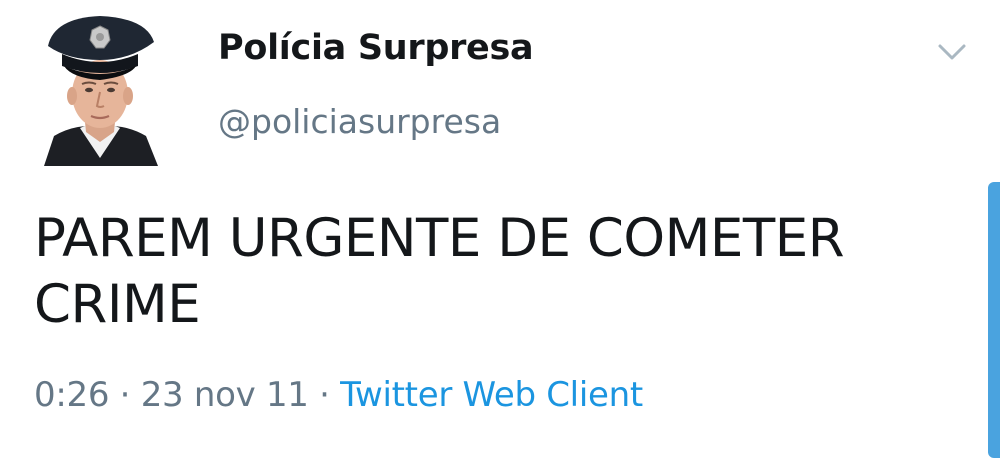  What do you see at coordinates (71, 395) in the screenshot?
I see `tweet-time: 0:26` at bounding box center [71, 395].